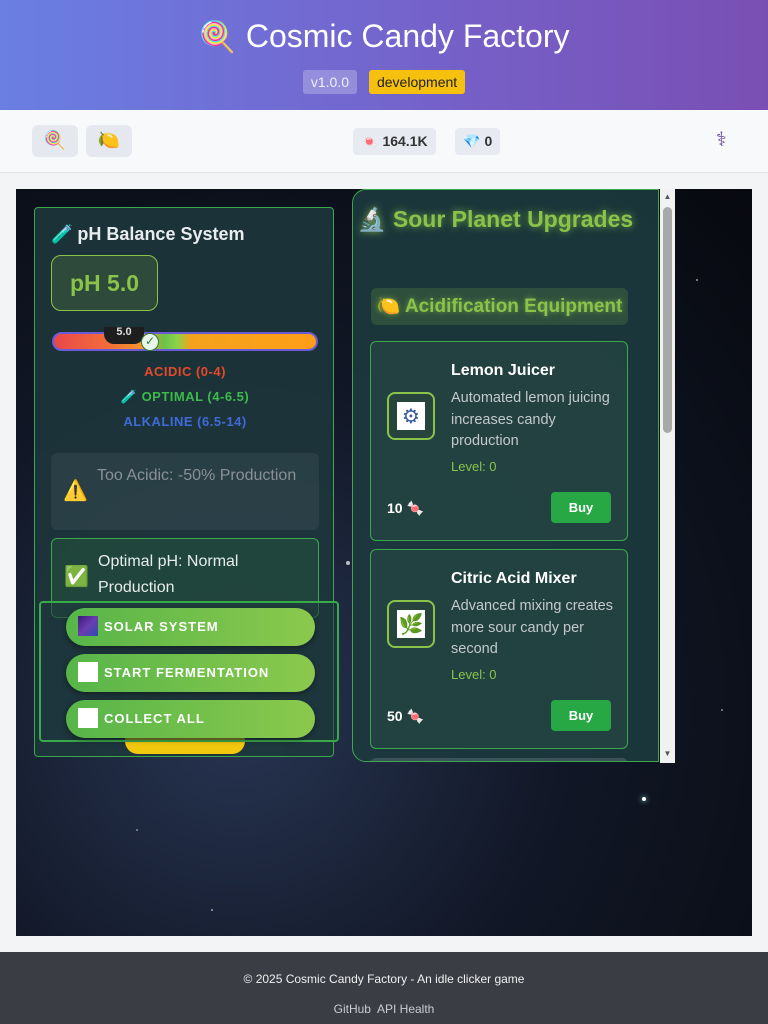 This screenshot has height=1024, width=768. What do you see at coordinates (405, 1009) in the screenshot?
I see `api-health-link: API Health` at bounding box center [405, 1009].